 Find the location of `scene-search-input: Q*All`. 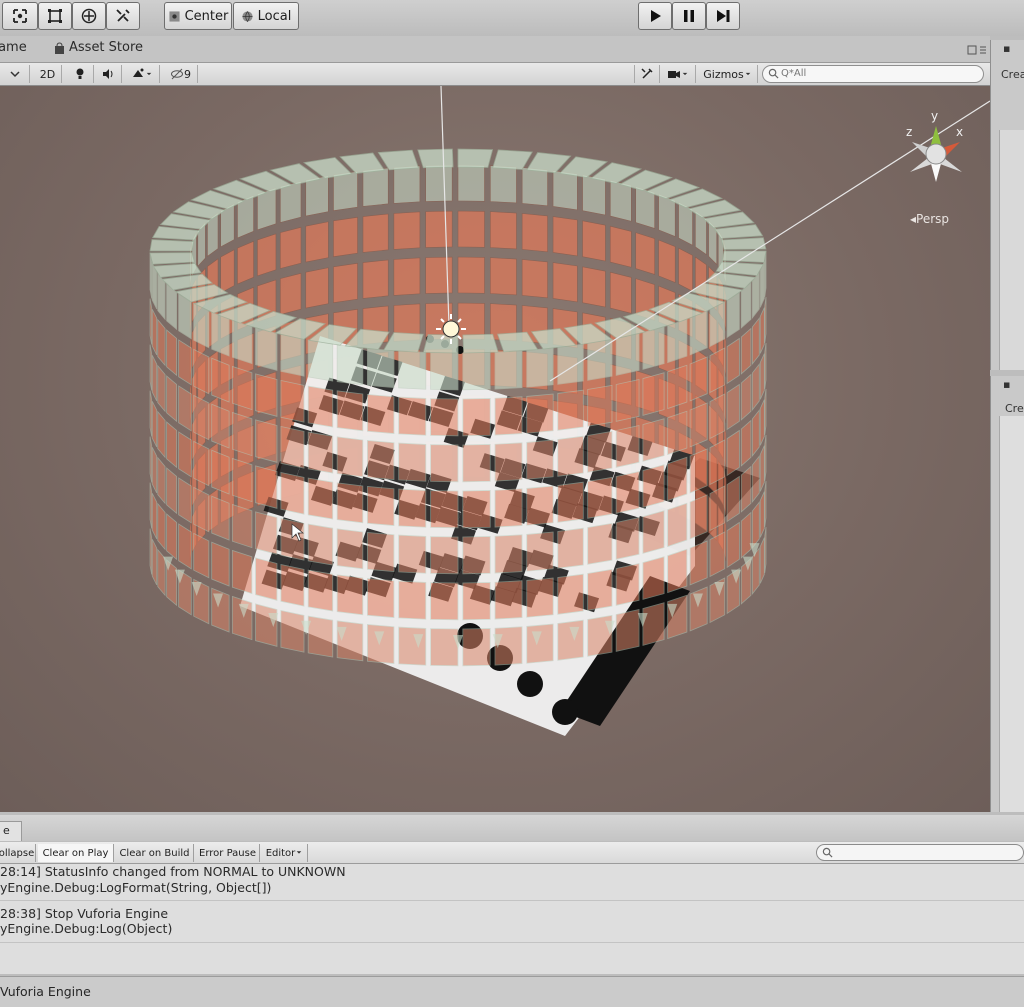

scene-search-input: Q*All is located at coordinates (873, 74).